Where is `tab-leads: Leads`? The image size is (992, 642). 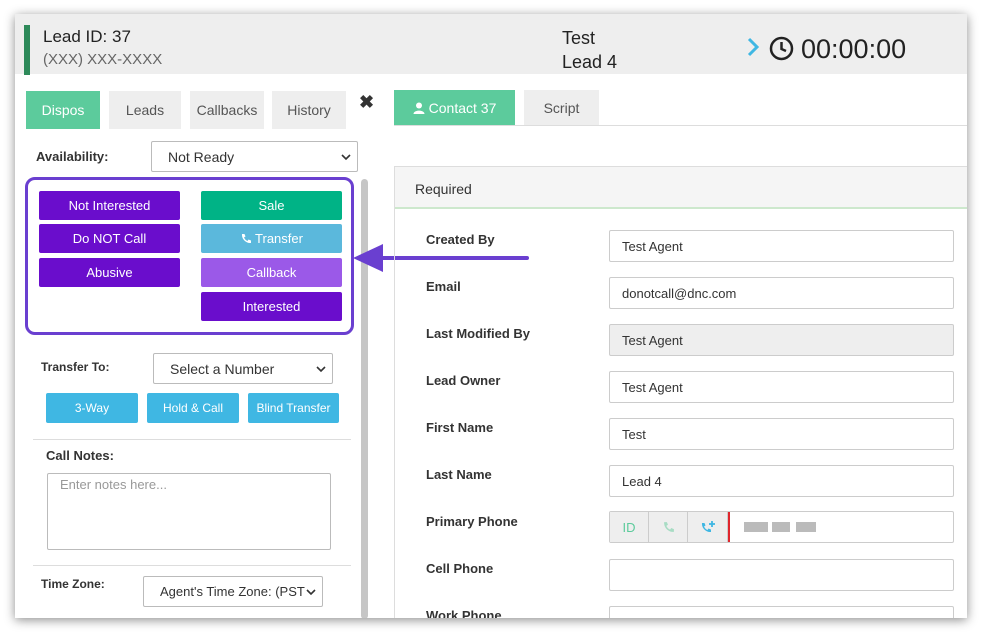
tab-leads: Leads is located at coordinates (145, 110).